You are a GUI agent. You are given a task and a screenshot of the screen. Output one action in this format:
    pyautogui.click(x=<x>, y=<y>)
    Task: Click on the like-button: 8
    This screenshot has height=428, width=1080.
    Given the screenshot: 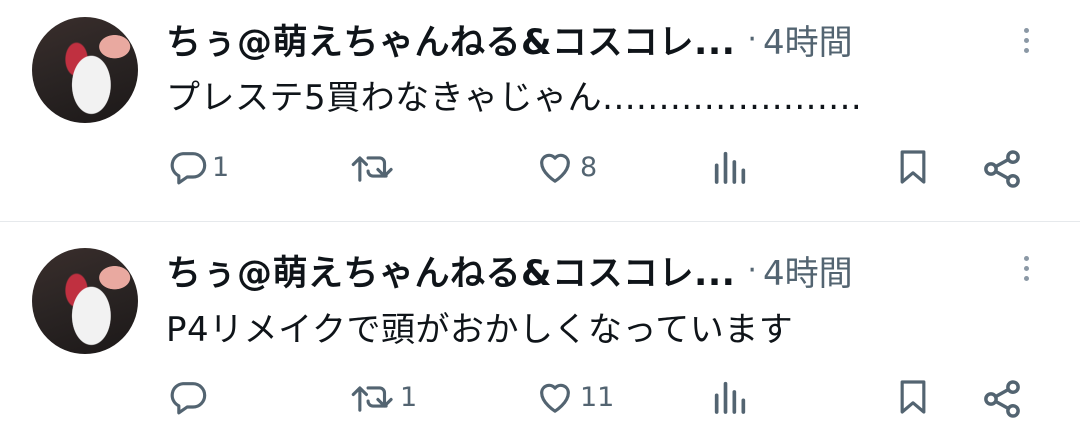 What is the action you would take?
    pyautogui.click(x=565, y=167)
    